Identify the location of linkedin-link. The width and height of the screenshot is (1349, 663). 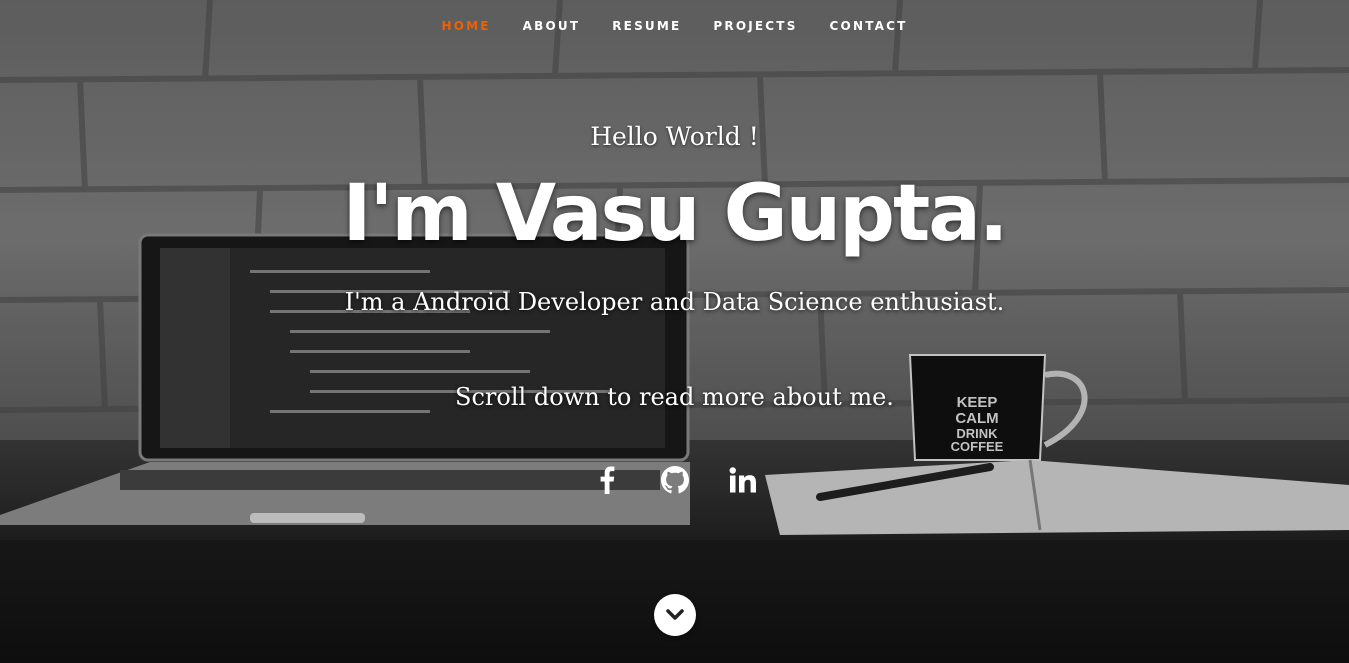
(743, 480).